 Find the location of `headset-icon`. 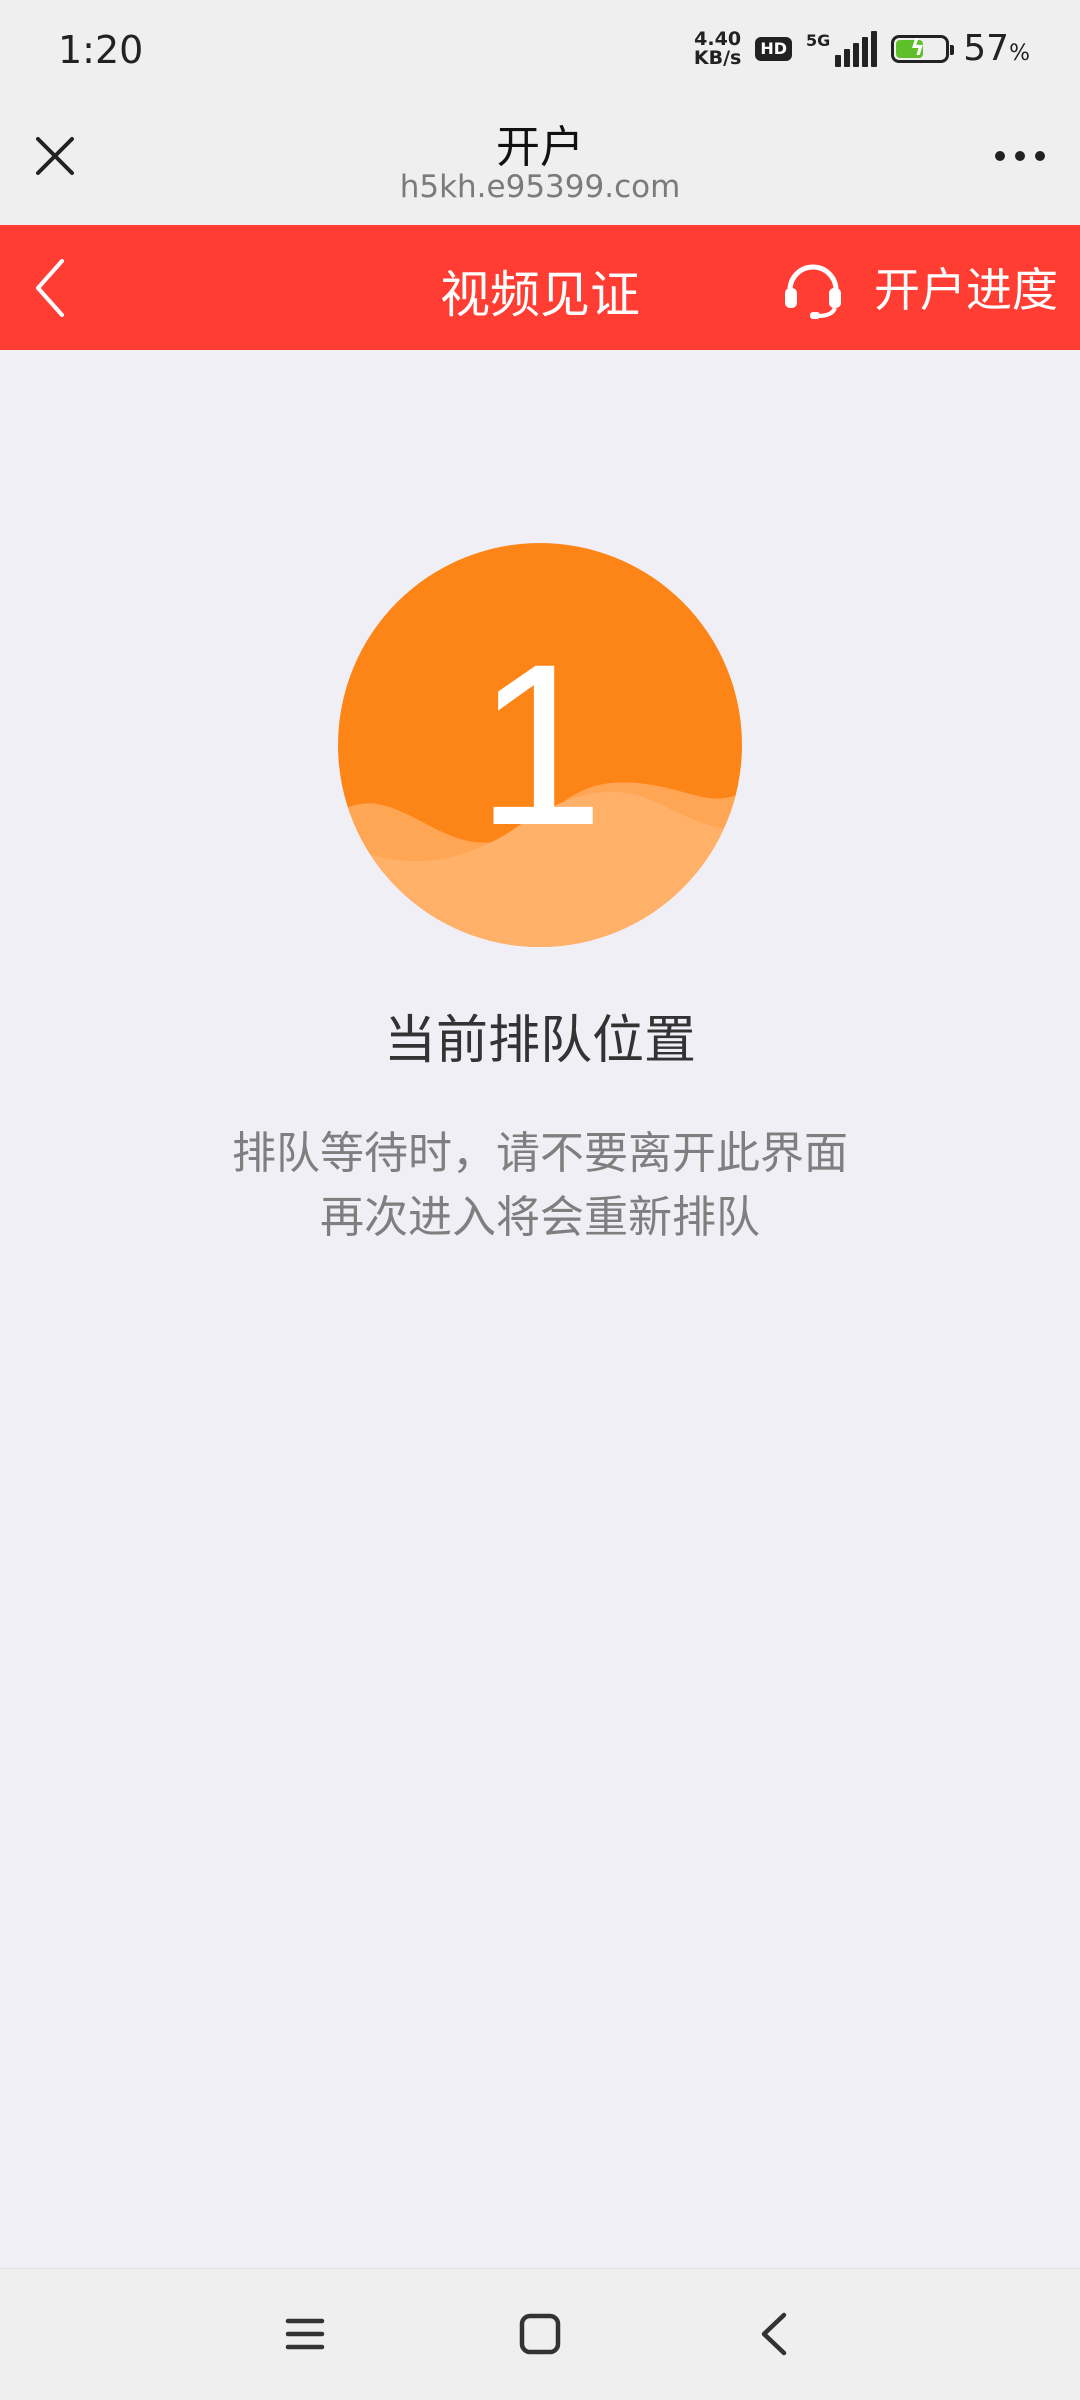

headset-icon is located at coordinates (813, 291).